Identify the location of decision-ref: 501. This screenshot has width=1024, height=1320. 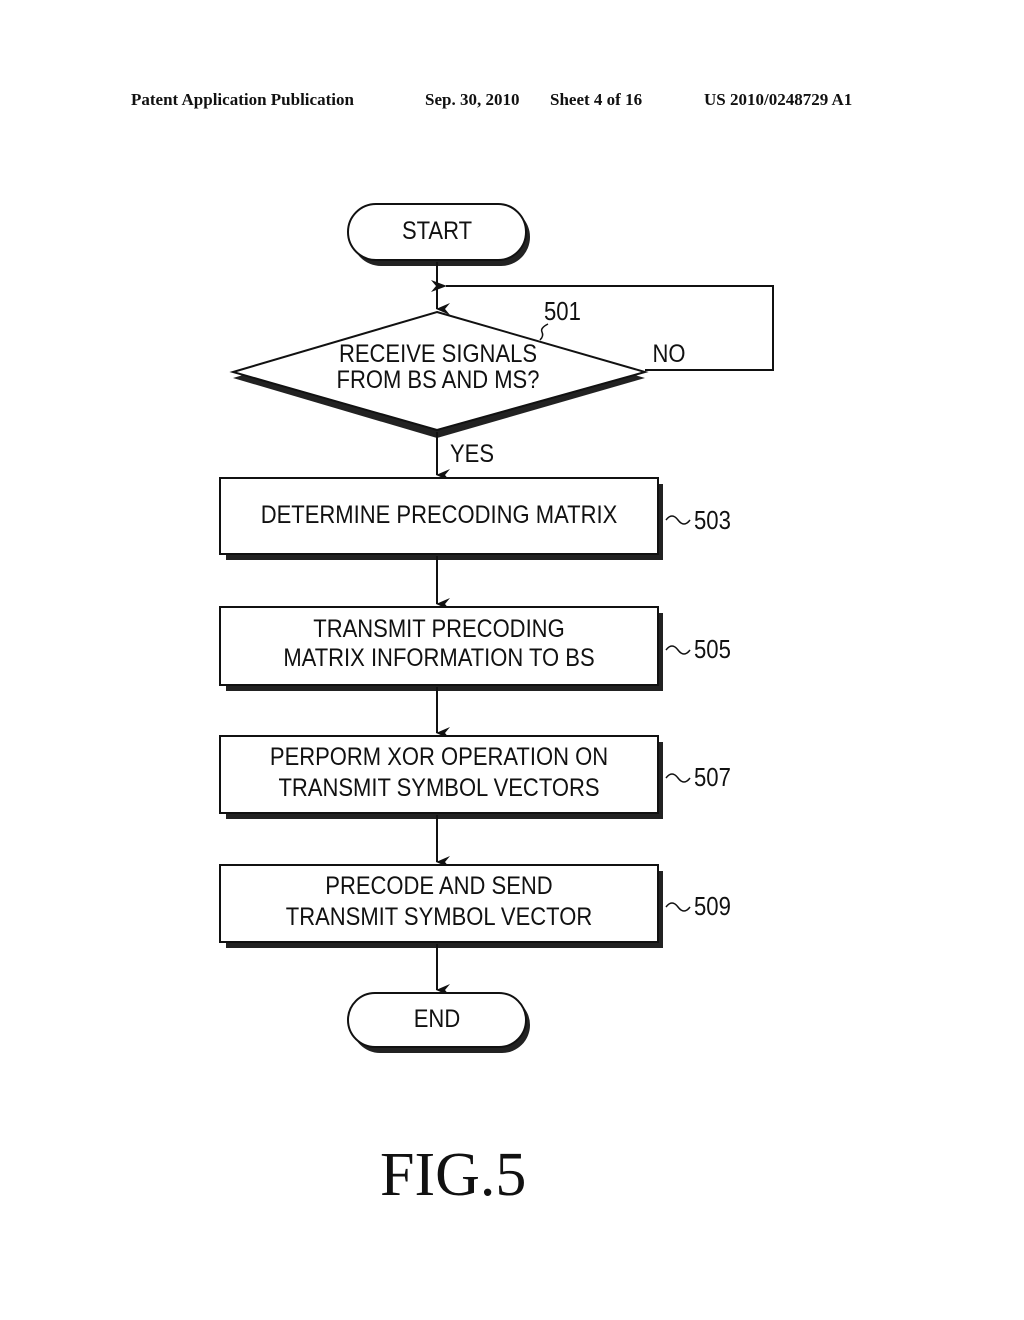
(562, 311).